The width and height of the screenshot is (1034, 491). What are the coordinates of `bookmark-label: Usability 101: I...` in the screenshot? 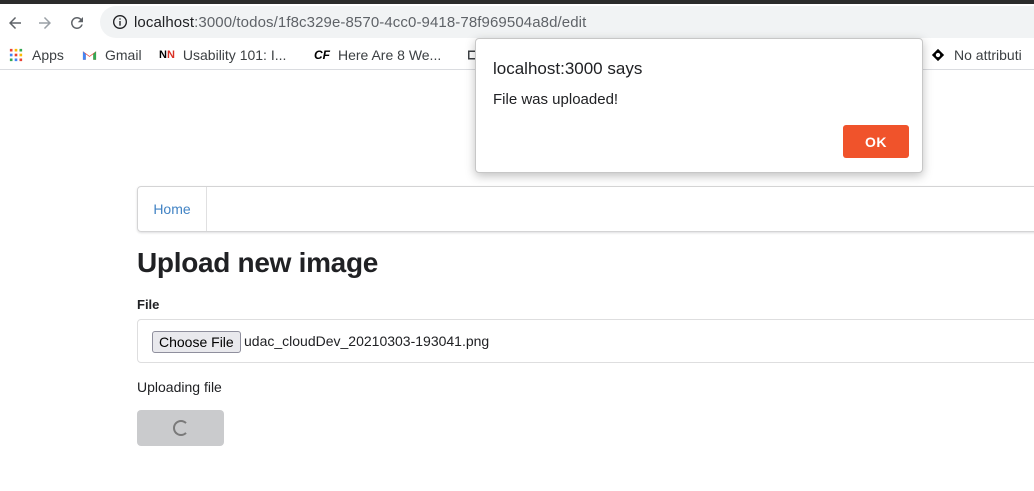 It's located at (234, 55).